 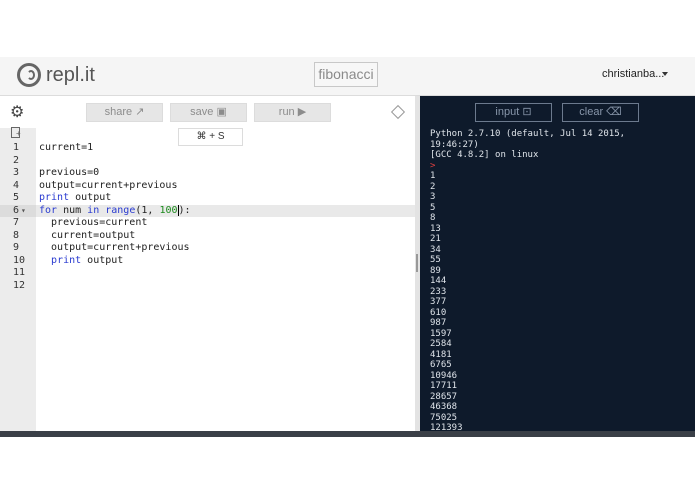 I want to click on code-line: previous=current, so click(x=93, y=223).